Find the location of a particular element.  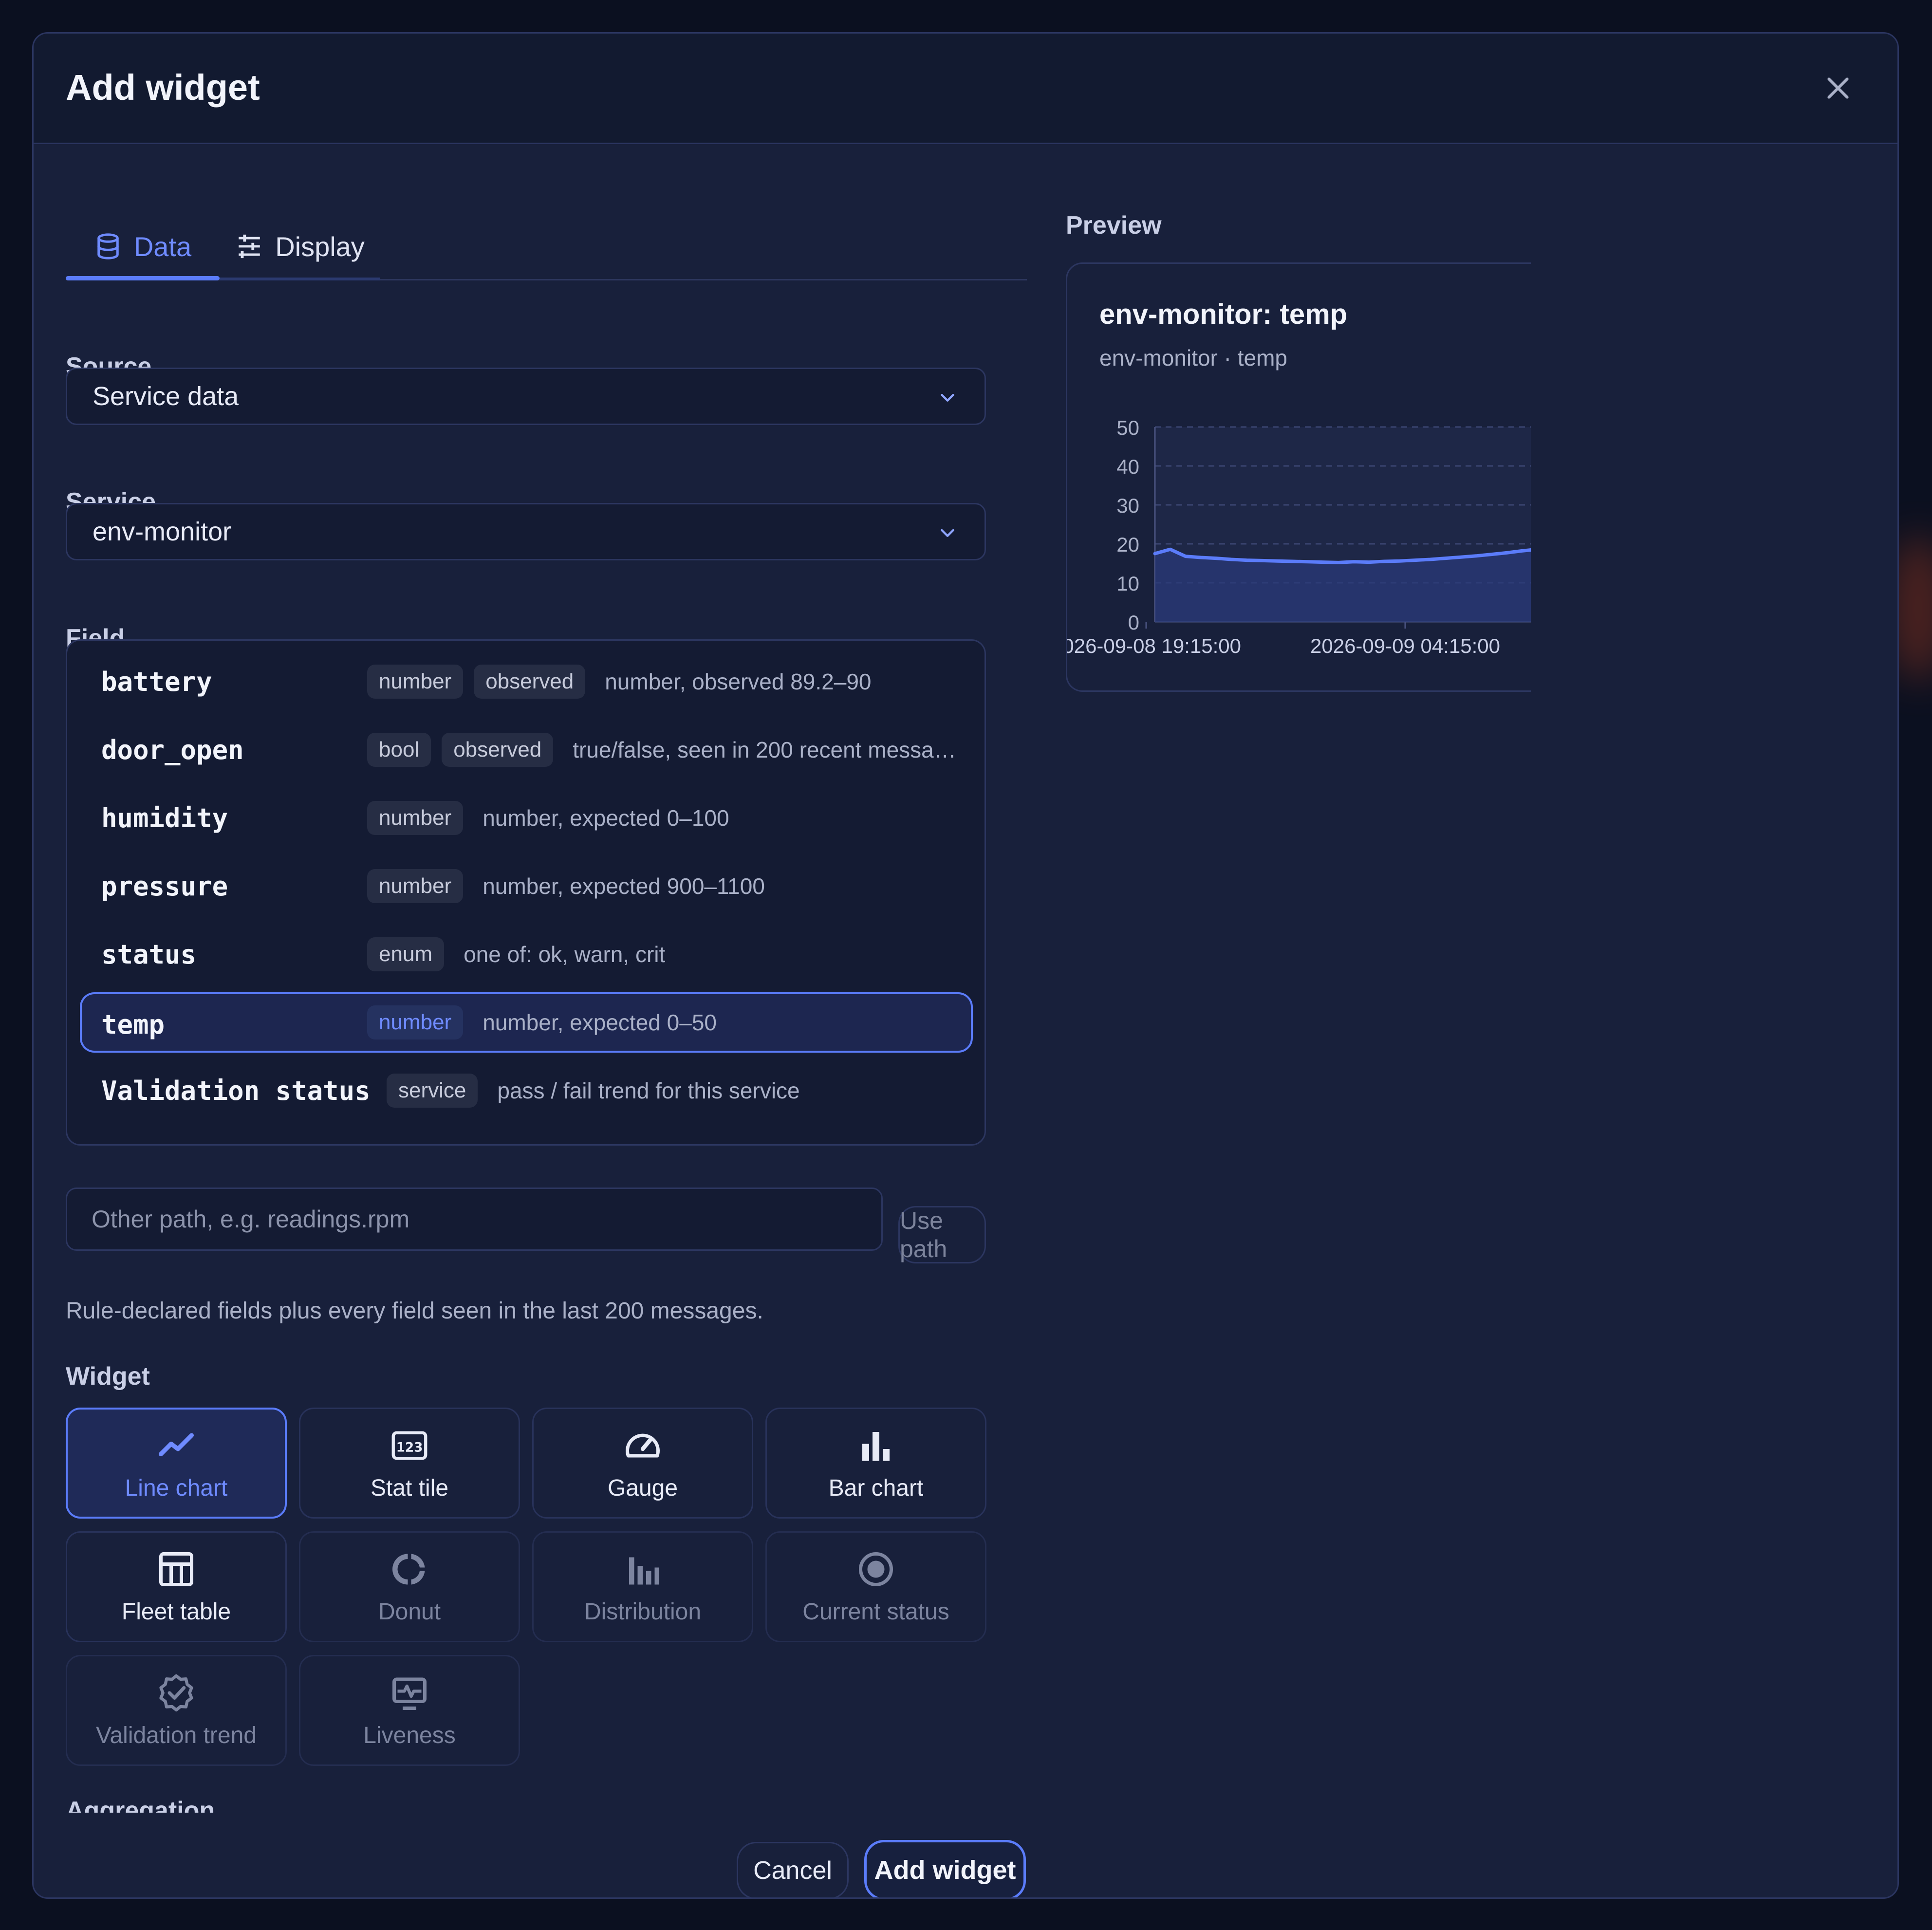

field-name: temp is located at coordinates (133, 1024).